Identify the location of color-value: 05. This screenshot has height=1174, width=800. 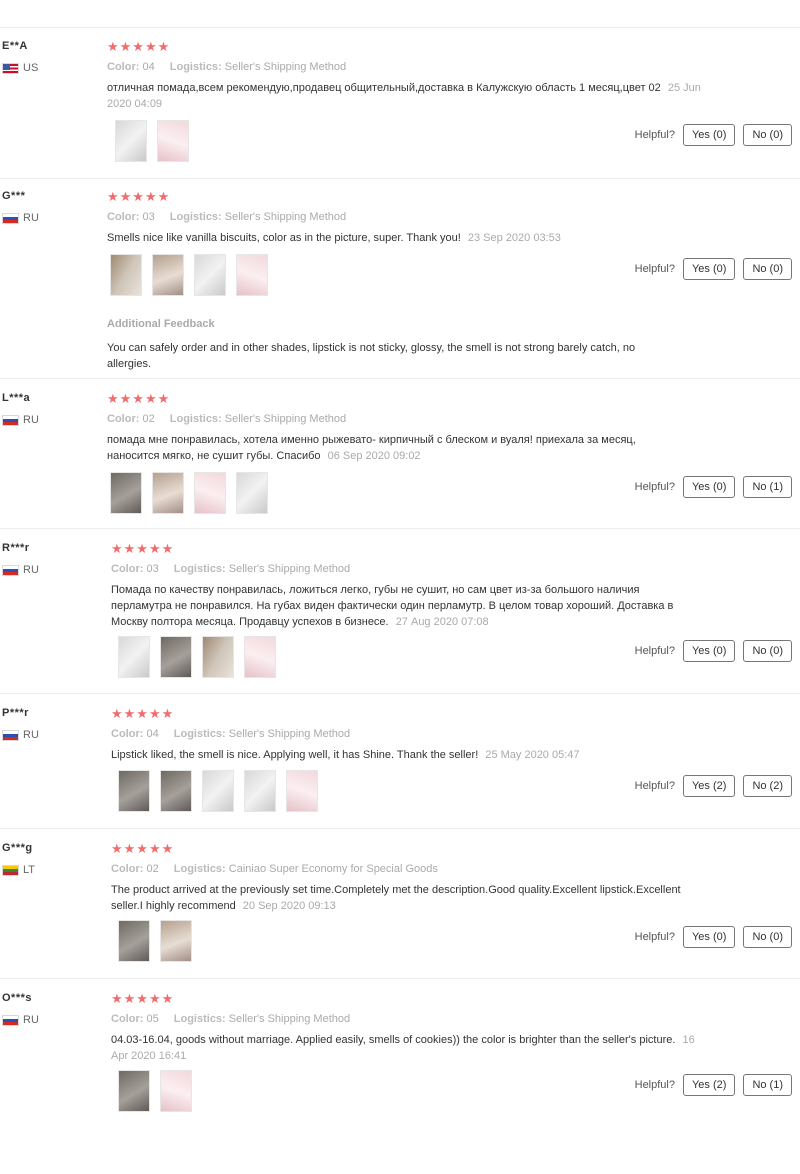
(152, 1019).